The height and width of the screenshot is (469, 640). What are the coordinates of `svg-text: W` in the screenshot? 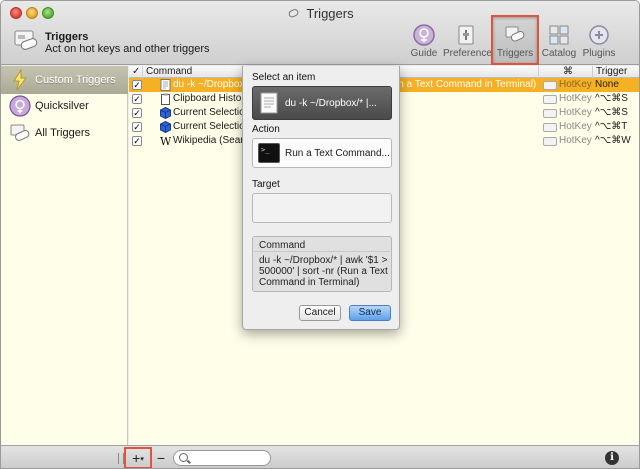 It's located at (165, 141).